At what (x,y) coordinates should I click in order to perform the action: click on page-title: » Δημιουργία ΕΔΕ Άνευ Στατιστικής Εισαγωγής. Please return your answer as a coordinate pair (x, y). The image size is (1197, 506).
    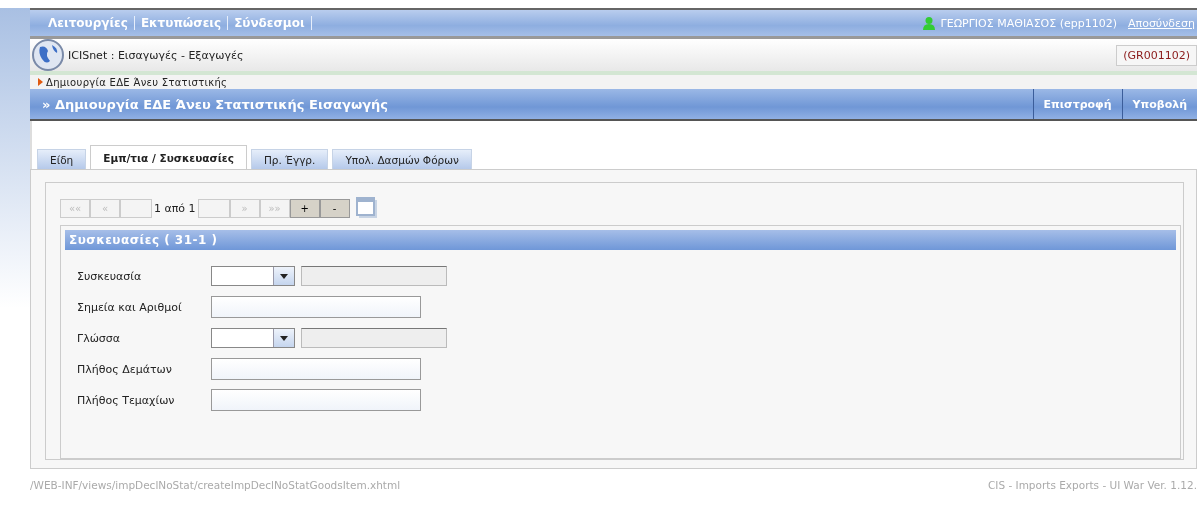
    Looking at the image, I should click on (215, 104).